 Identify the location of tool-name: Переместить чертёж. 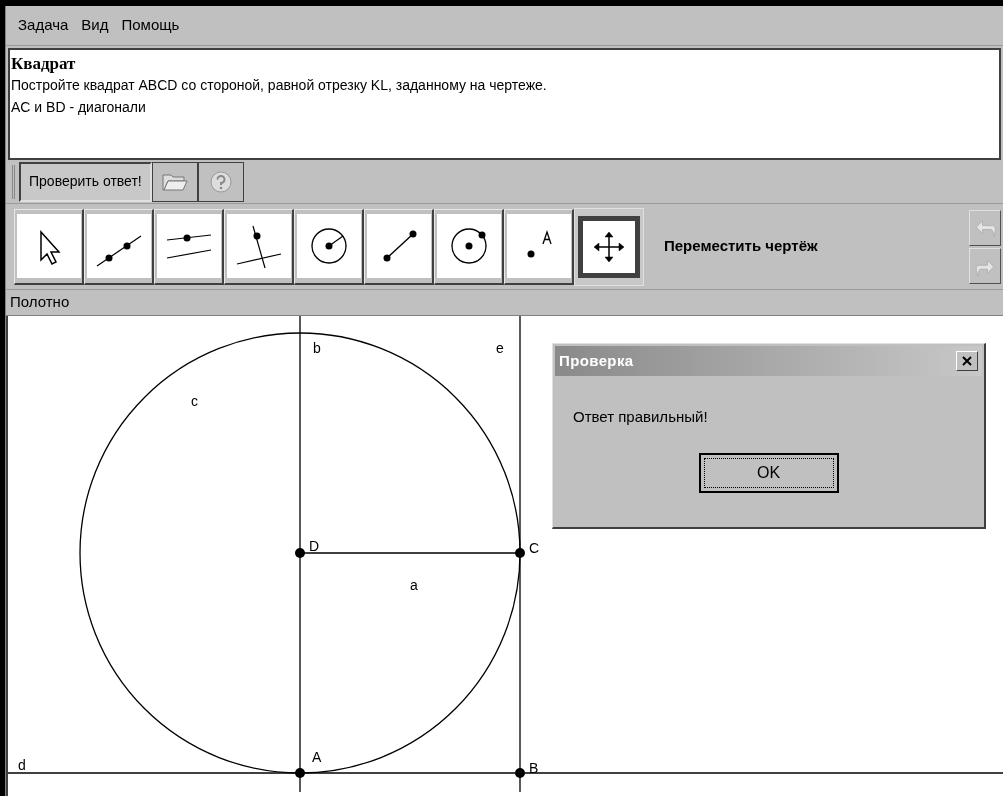
(741, 246).